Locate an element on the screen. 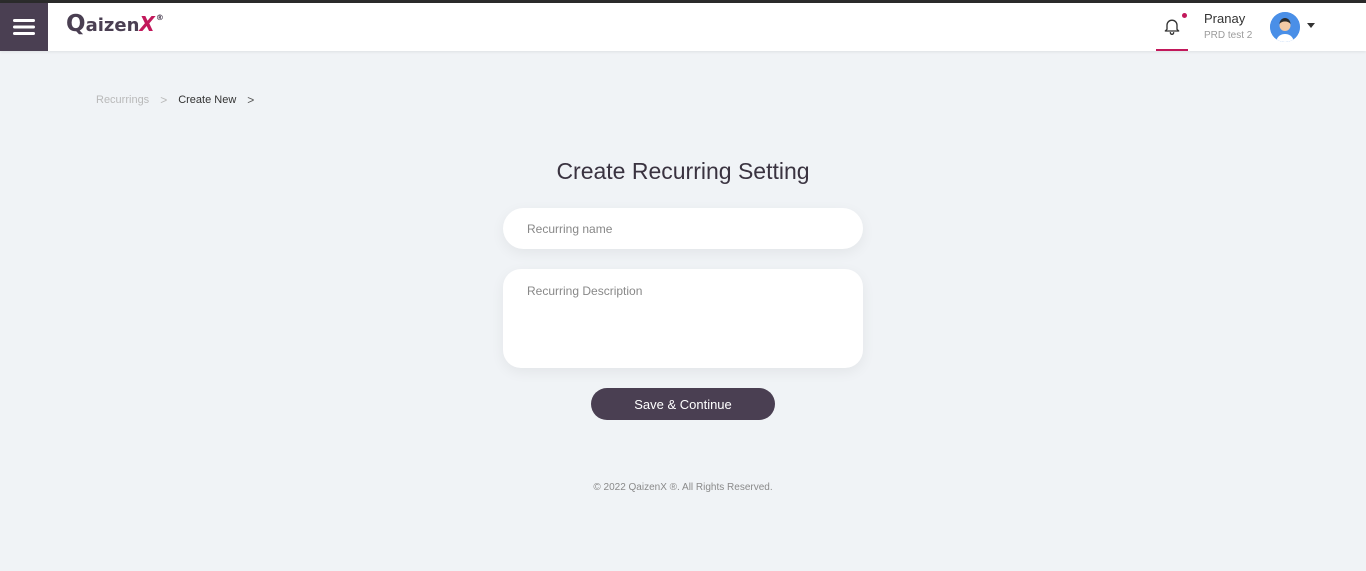 The width and height of the screenshot is (1366, 571). user-avatar is located at coordinates (1285, 27).